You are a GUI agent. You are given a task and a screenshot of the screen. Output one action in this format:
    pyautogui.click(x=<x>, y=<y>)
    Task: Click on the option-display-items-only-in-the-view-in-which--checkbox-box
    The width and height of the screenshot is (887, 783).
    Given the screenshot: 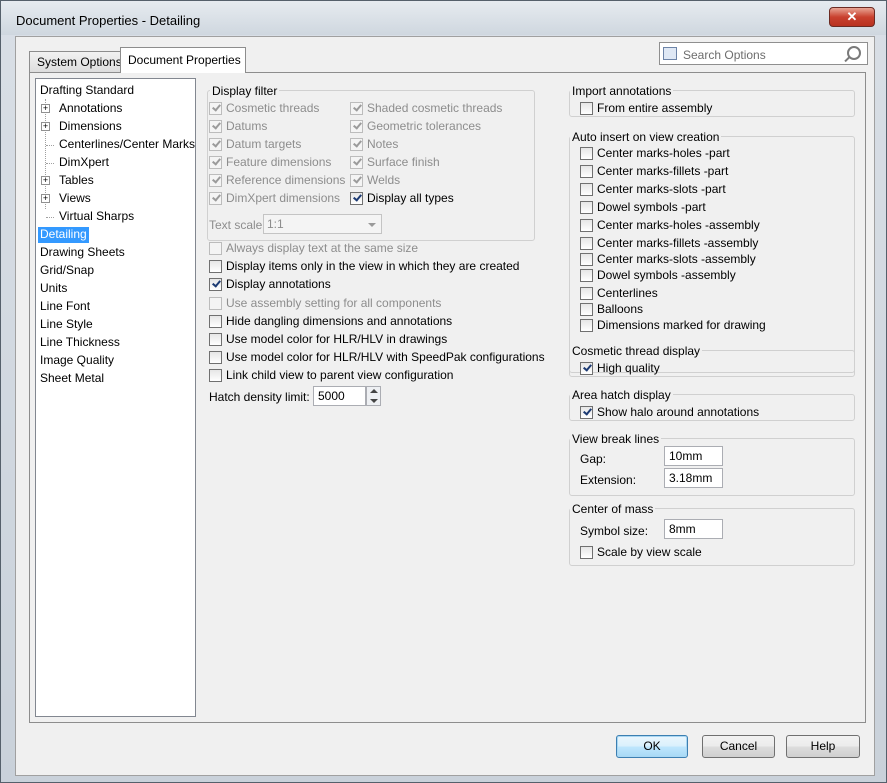 What is the action you would take?
    pyautogui.click(x=215, y=266)
    